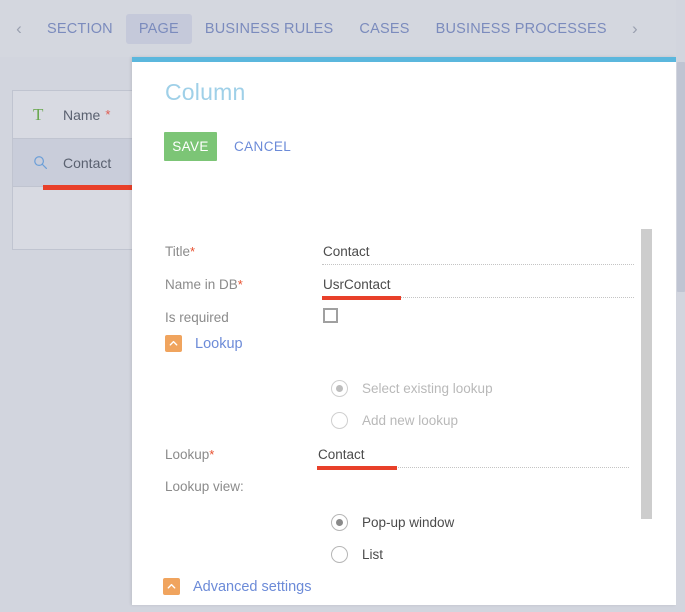 The width and height of the screenshot is (685, 612). I want to click on text-column-icon: T, so click(38, 114).